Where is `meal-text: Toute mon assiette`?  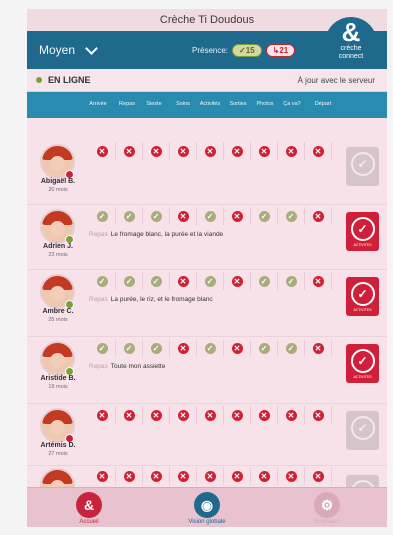
meal-text: Toute mon assiette is located at coordinates (138, 366).